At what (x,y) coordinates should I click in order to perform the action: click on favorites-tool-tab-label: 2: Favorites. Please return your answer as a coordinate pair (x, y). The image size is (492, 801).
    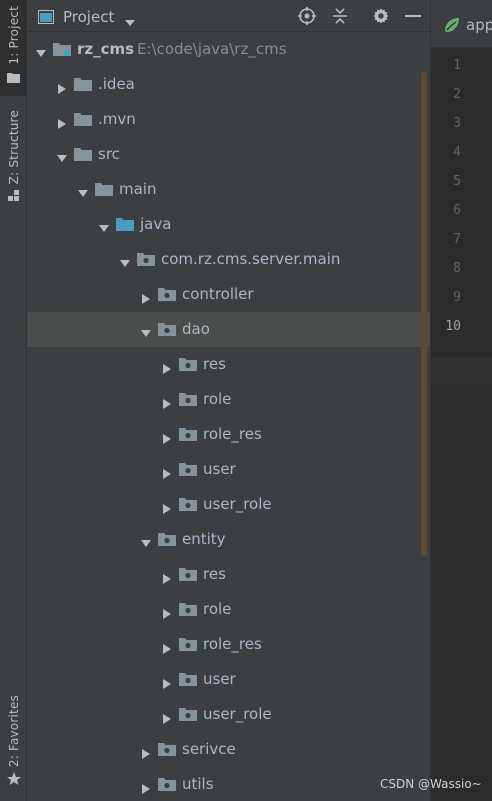
    Looking at the image, I should click on (13, 731).